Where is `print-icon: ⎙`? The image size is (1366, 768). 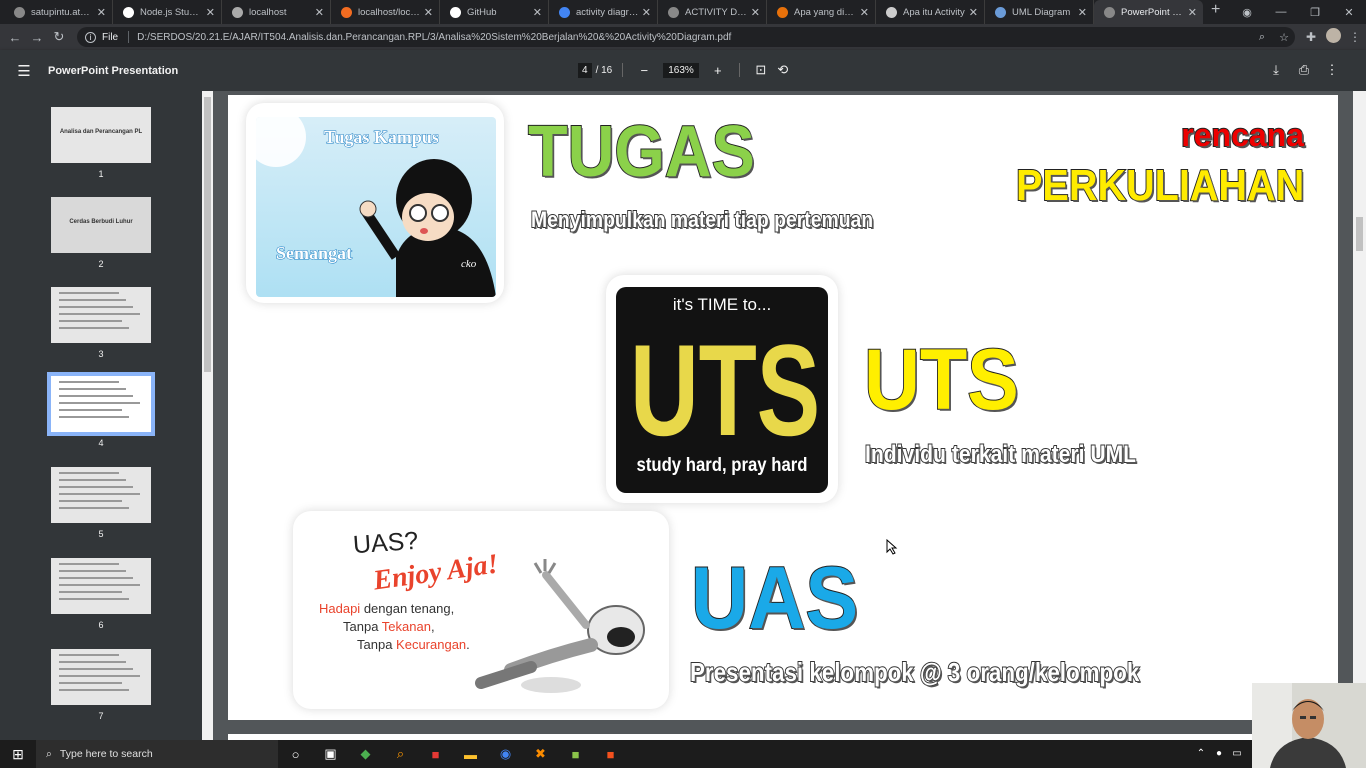 print-icon: ⎙ is located at coordinates (1304, 70).